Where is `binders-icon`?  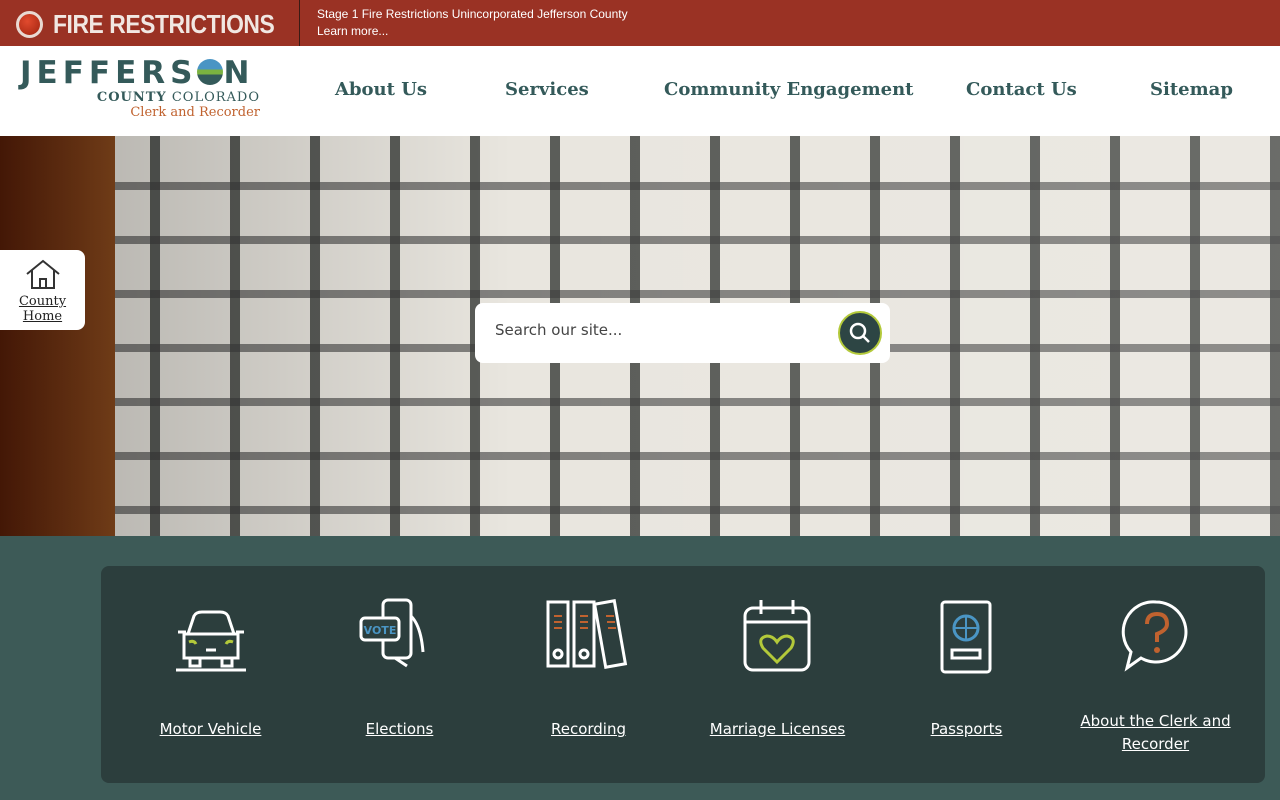 binders-icon is located at coordinates (586, 634).